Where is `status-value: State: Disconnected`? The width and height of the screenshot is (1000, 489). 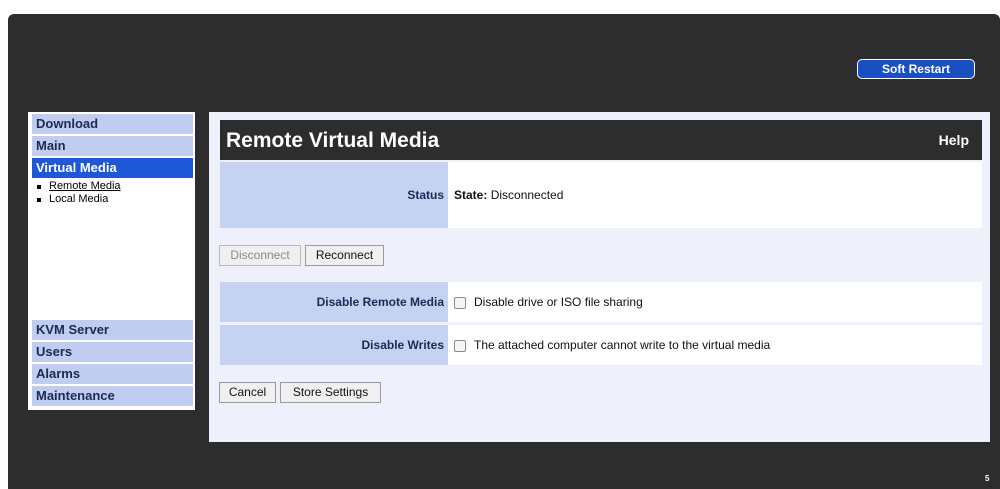
status-value: State: Disconnected is located at coordinates (718, 195).